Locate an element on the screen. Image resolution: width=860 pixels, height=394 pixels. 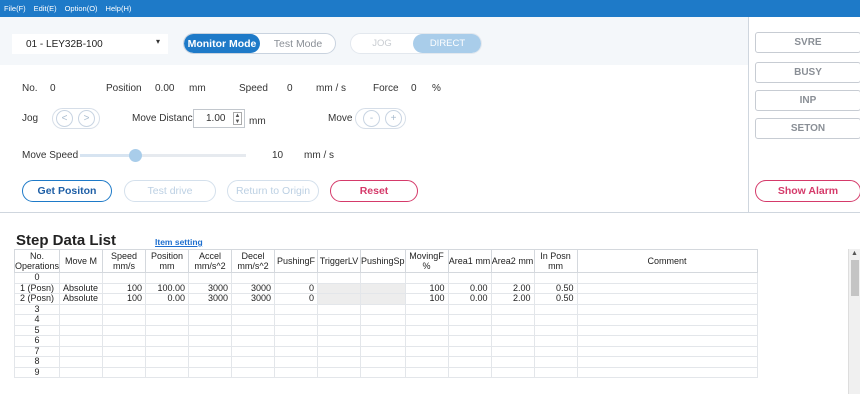
axis-select: 01 - LEY32B-100 ▾ is located at coordinates (90, 44).